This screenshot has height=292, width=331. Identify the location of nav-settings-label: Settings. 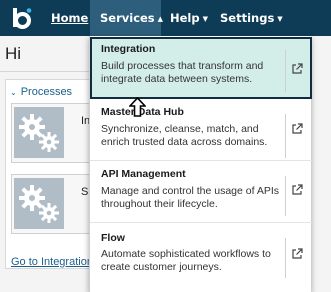
(247, 18).